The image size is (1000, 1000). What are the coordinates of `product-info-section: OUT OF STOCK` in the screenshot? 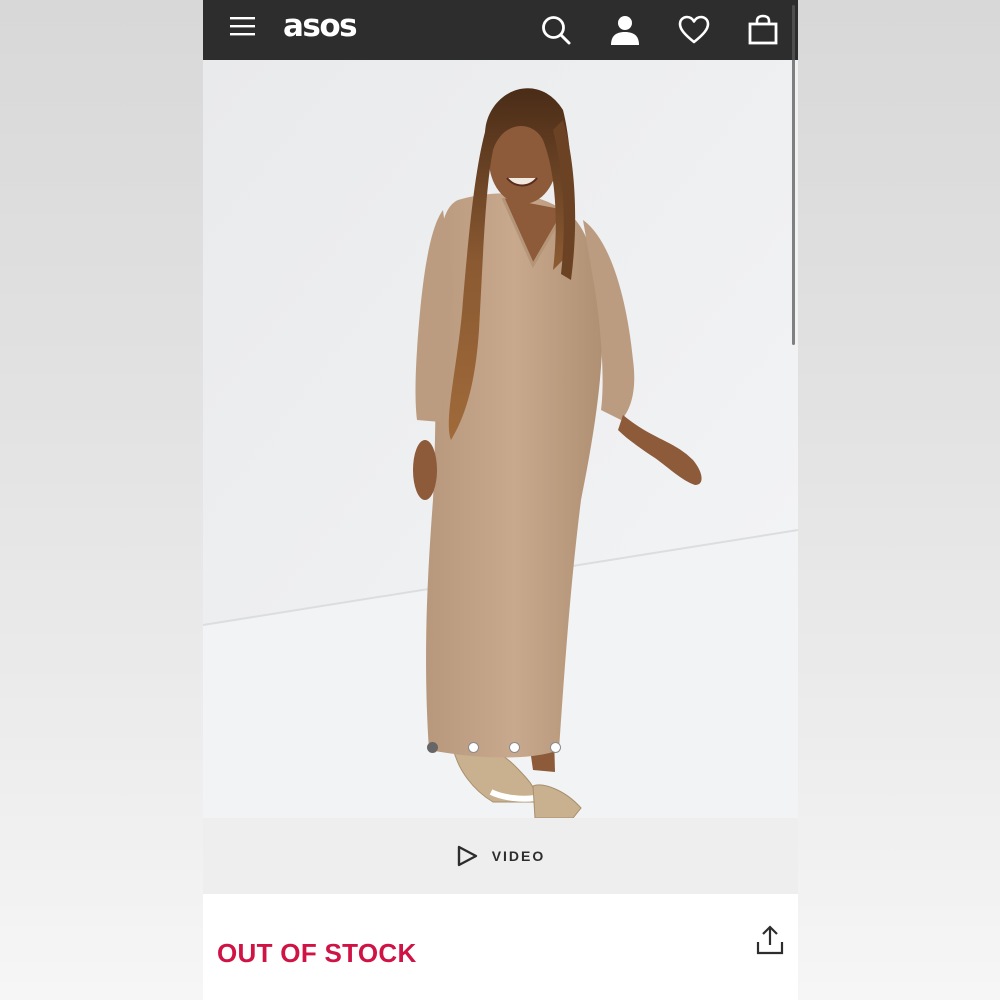 It's located at (500, 947).